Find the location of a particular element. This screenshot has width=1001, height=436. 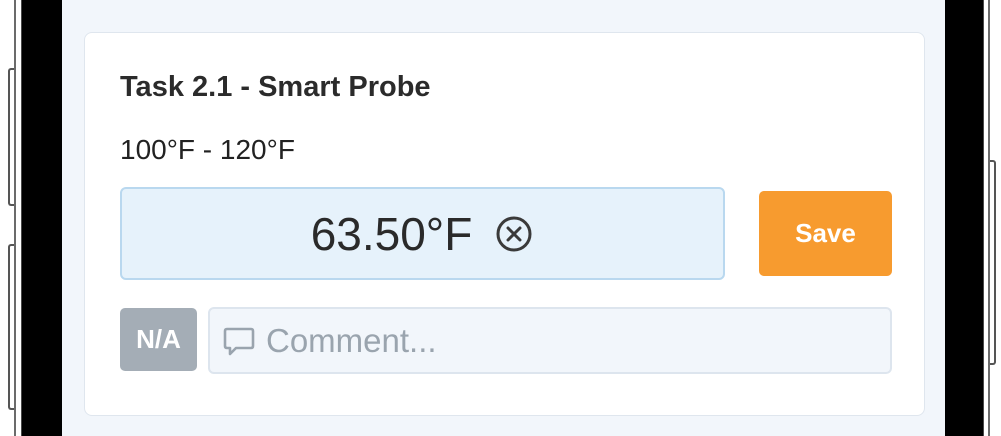

circle-x-icon is located at coordinates (514, 234).